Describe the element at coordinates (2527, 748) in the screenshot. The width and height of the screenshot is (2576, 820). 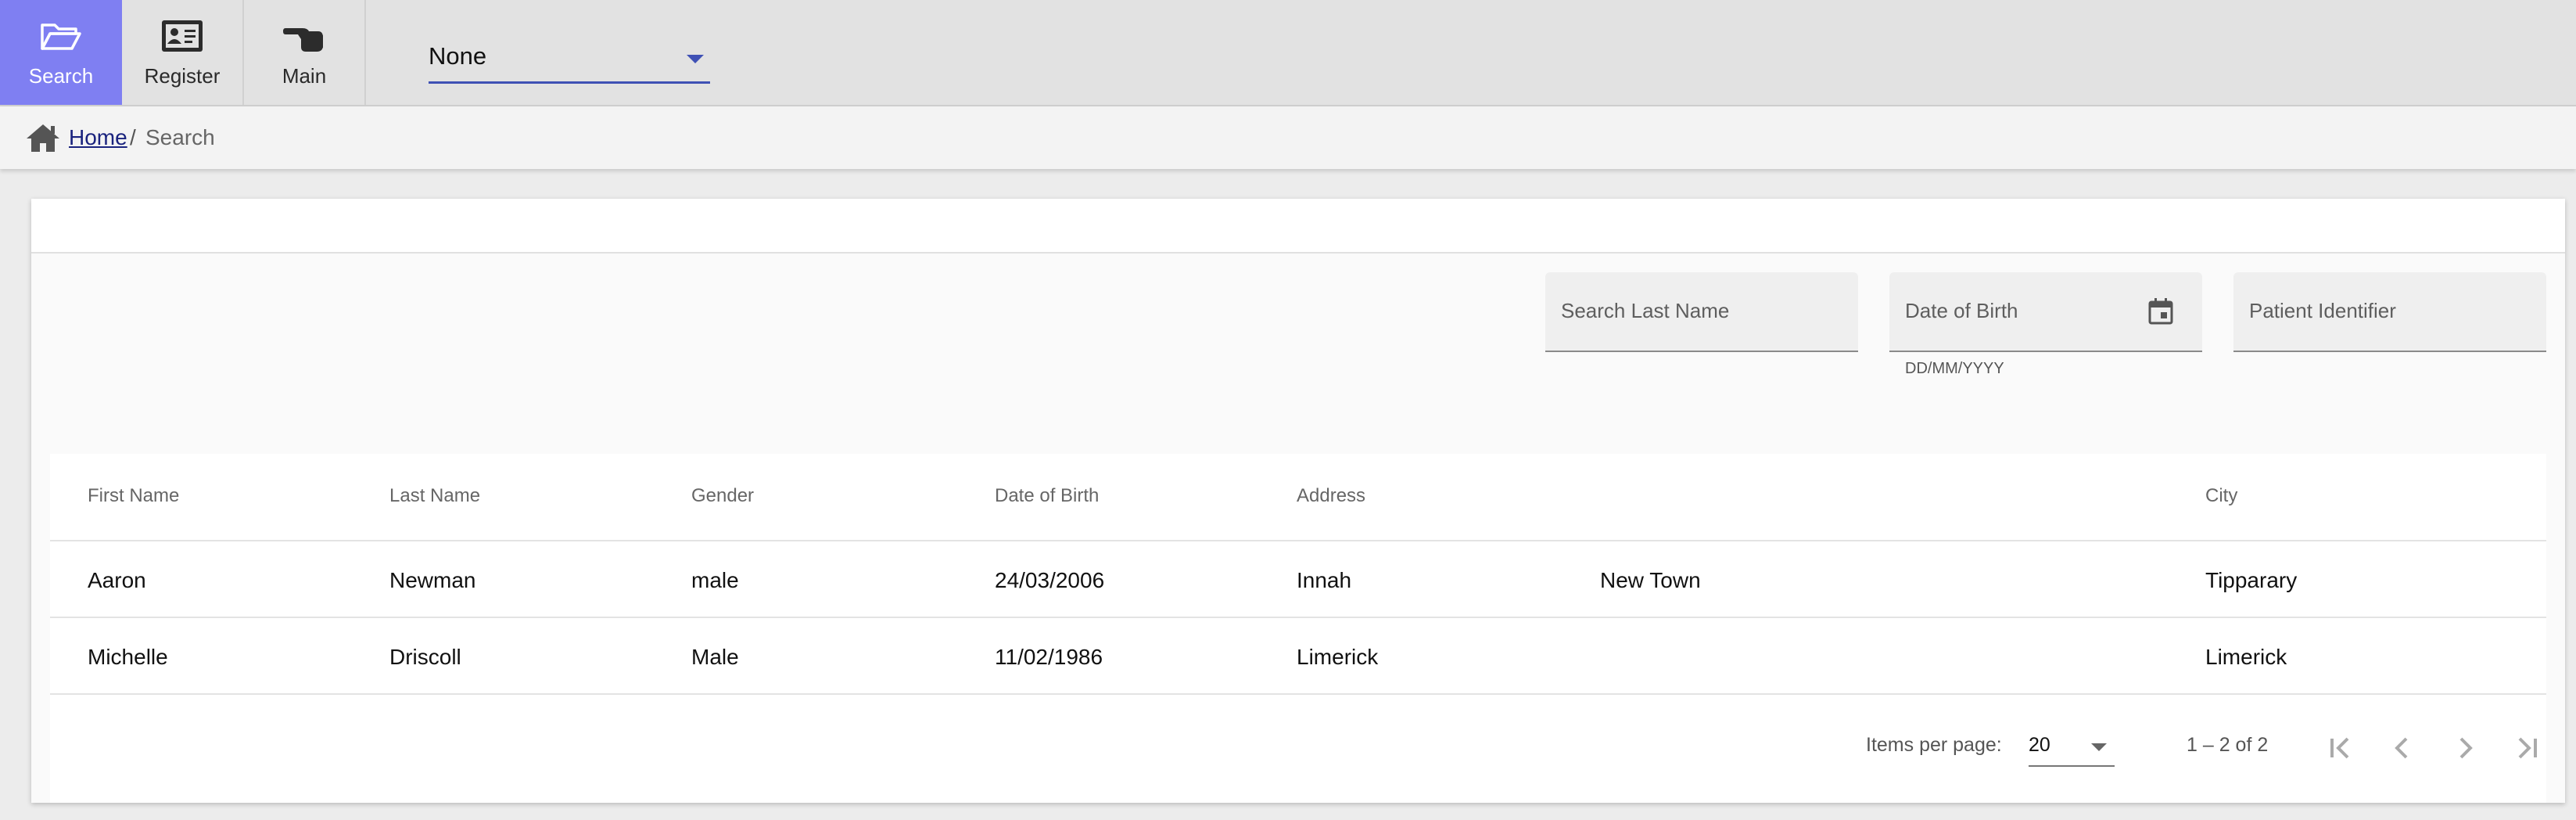
I see `last-page-icon` at that location.